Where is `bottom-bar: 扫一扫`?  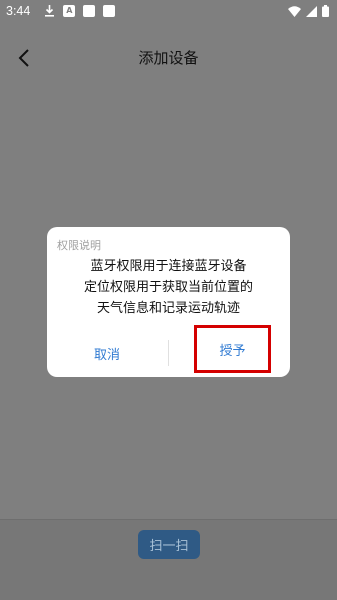 bottom-bar: 扫一扫 is located at coordinates (168, 559).